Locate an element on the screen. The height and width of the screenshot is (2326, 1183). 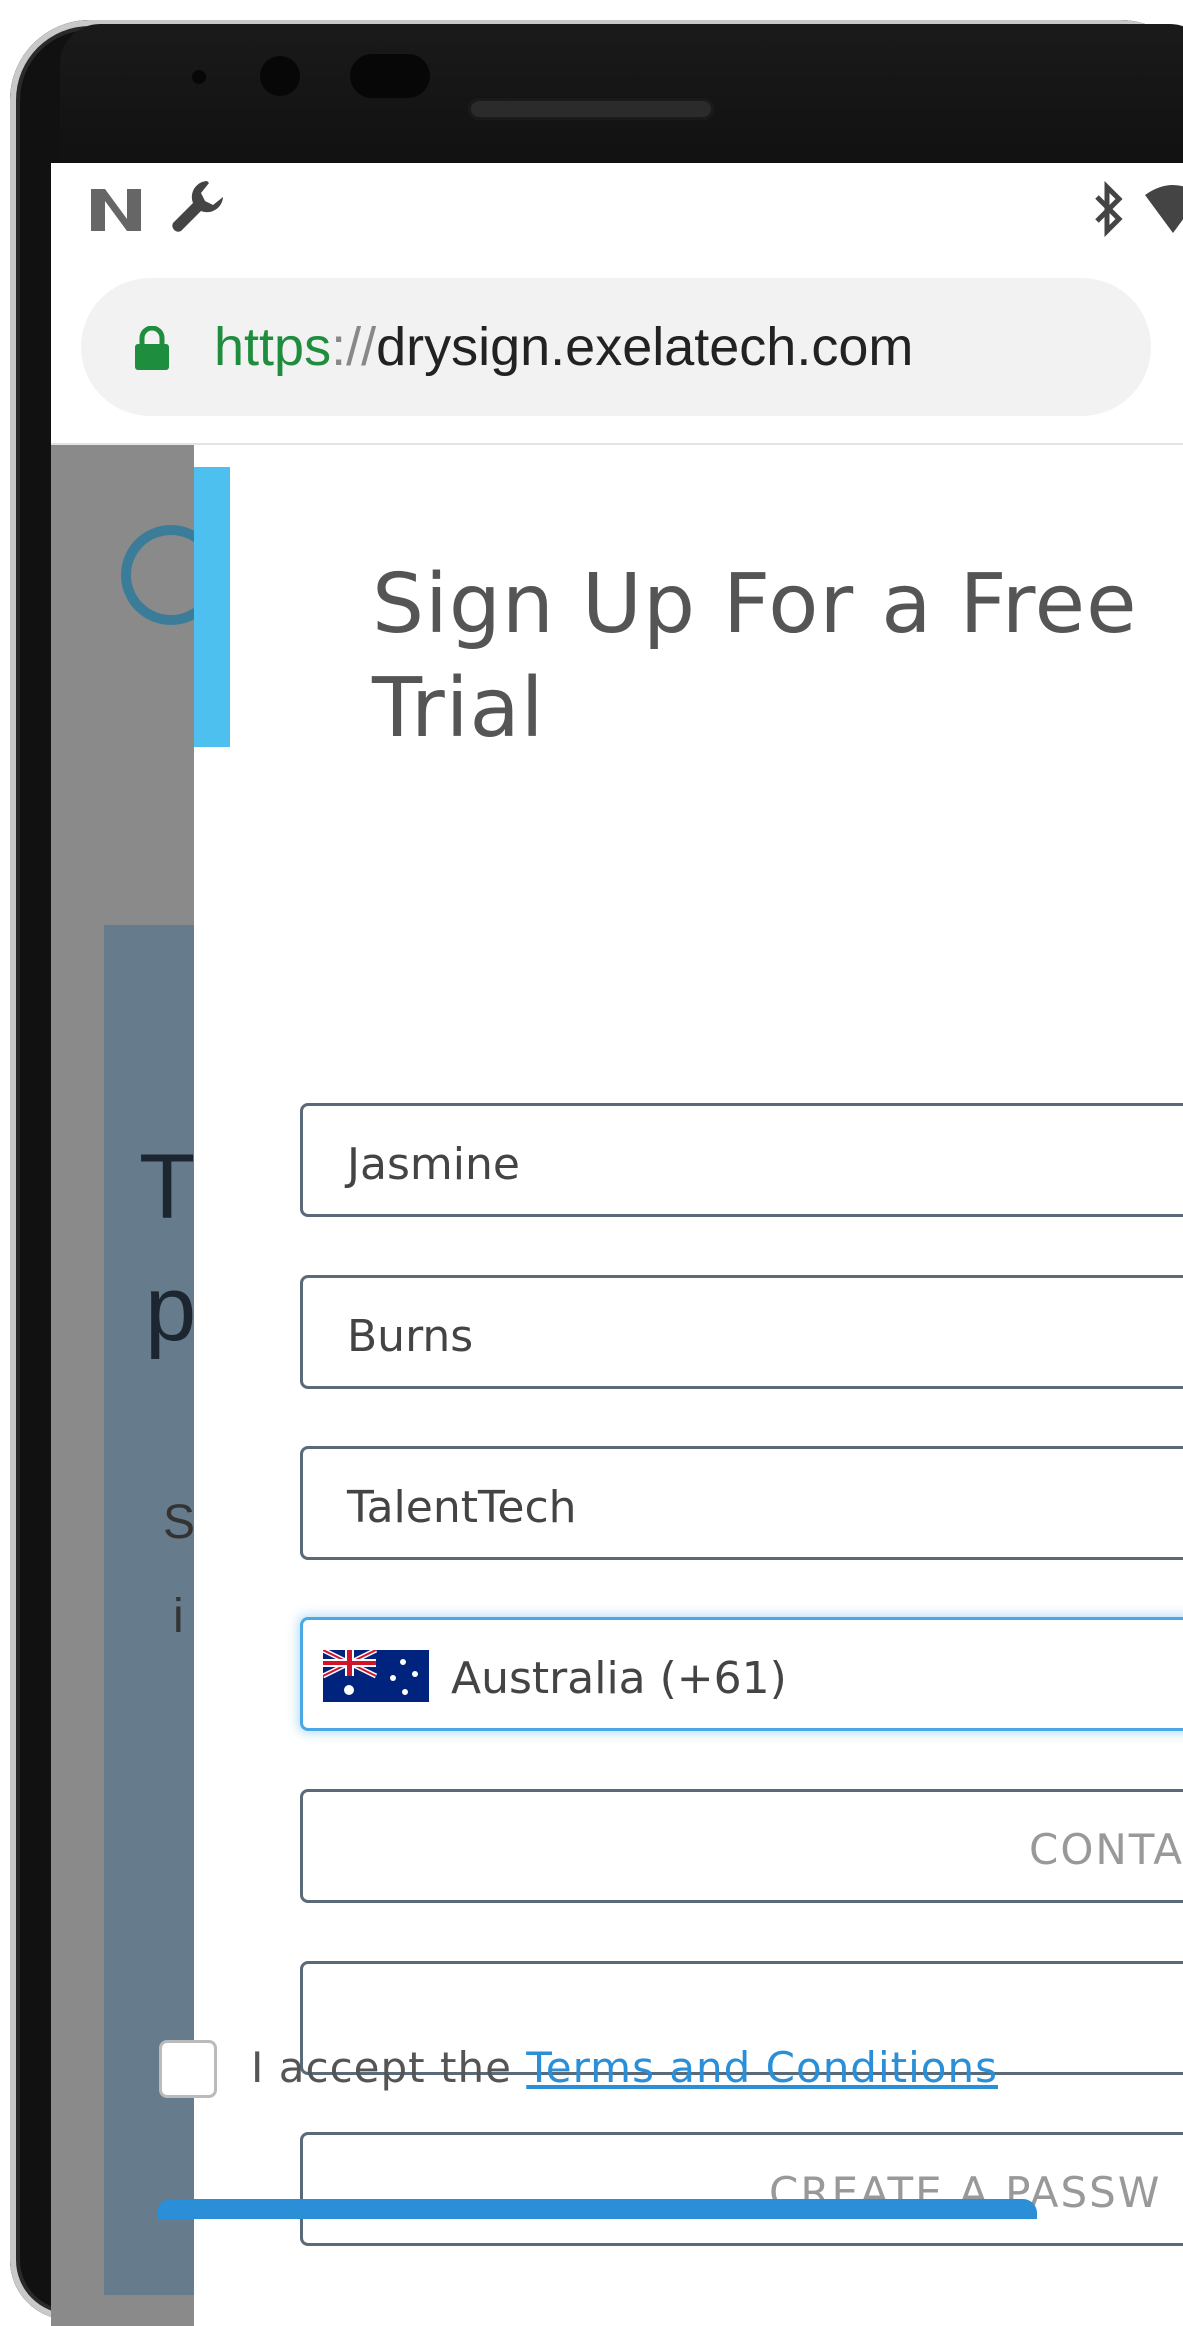
terms-prefix: I accept the is located at coordinates (381, 2067).